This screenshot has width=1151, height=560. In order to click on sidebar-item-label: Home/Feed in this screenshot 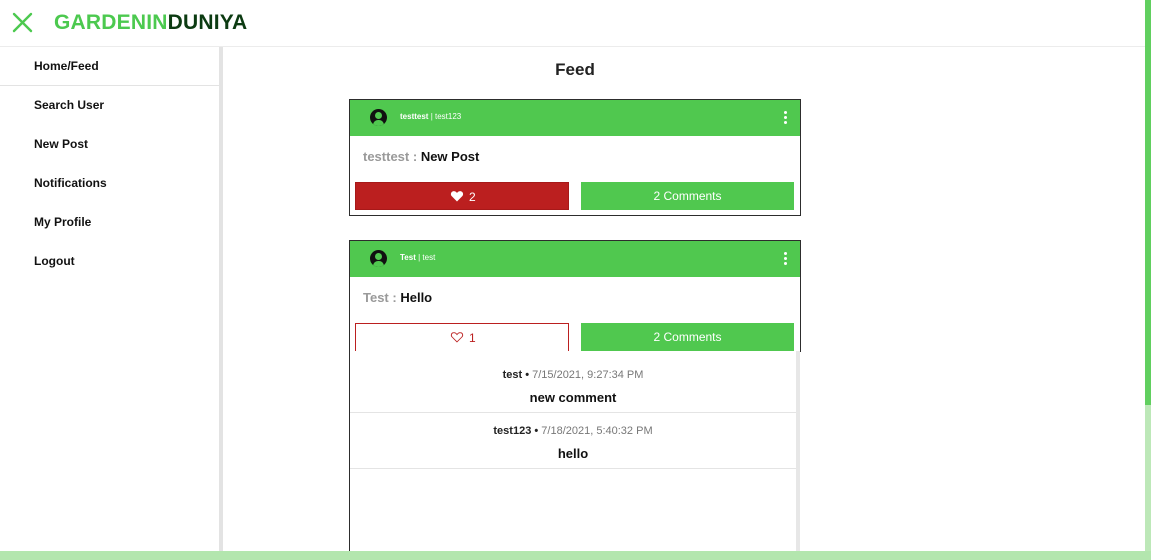, I will do `click(66, 66)`.